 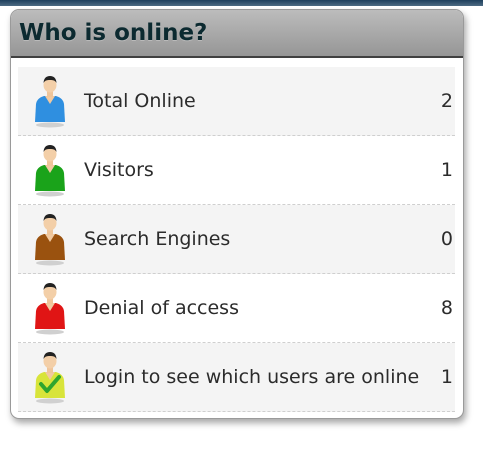 What do you see at coordinates (161, 308) in the screenshot?
I see `row-label: Denial of access` at bounding box center [161, 308].